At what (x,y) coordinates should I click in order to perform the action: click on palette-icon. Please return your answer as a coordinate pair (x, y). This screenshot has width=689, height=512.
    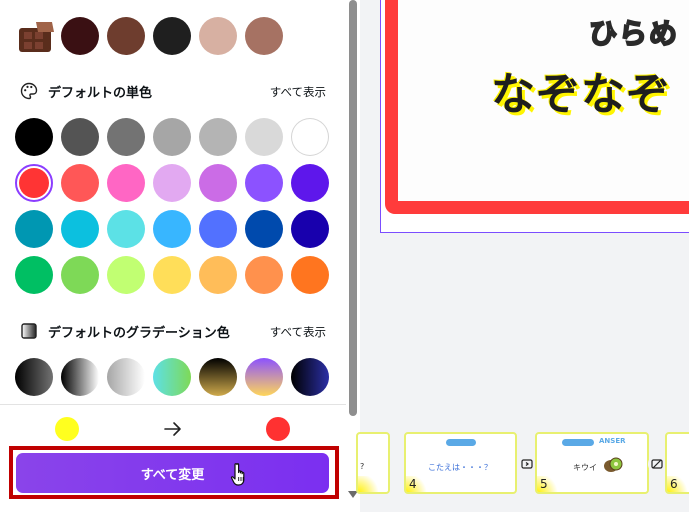
    Looking at the image, I should click on (29, 91).